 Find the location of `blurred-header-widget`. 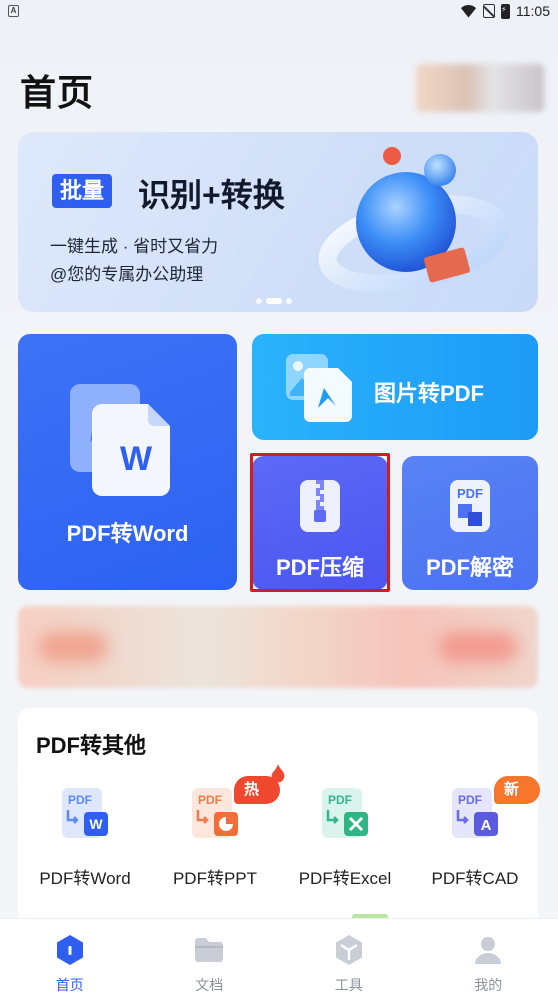

blurred-header-widget is located at coordinates (480, 88).